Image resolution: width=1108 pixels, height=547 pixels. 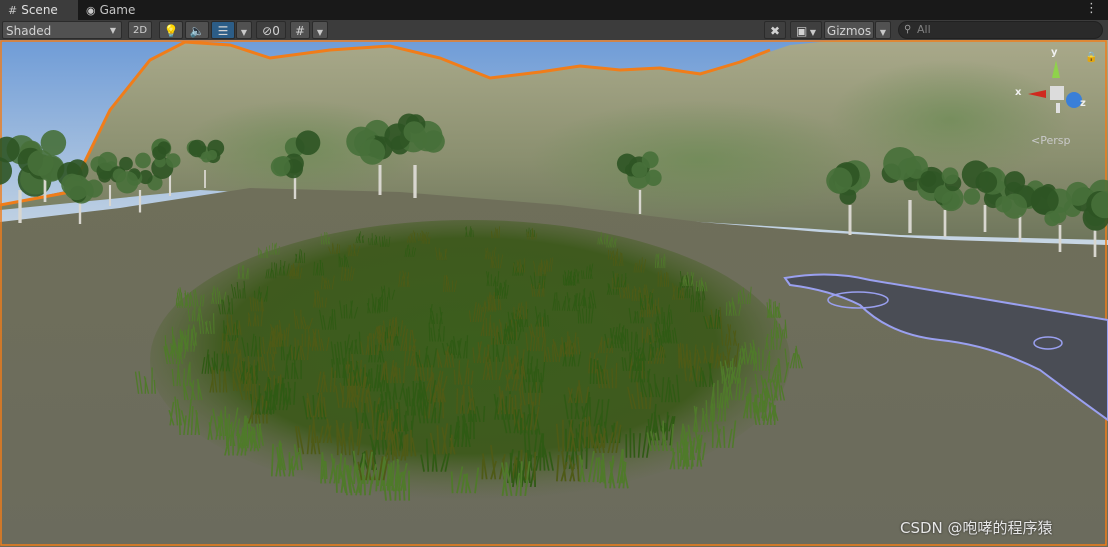 What do you see at coordinates (29, 31) in the screenshot?
I see `draw-mode-label: Shaded` at bounding box center [29, 31].